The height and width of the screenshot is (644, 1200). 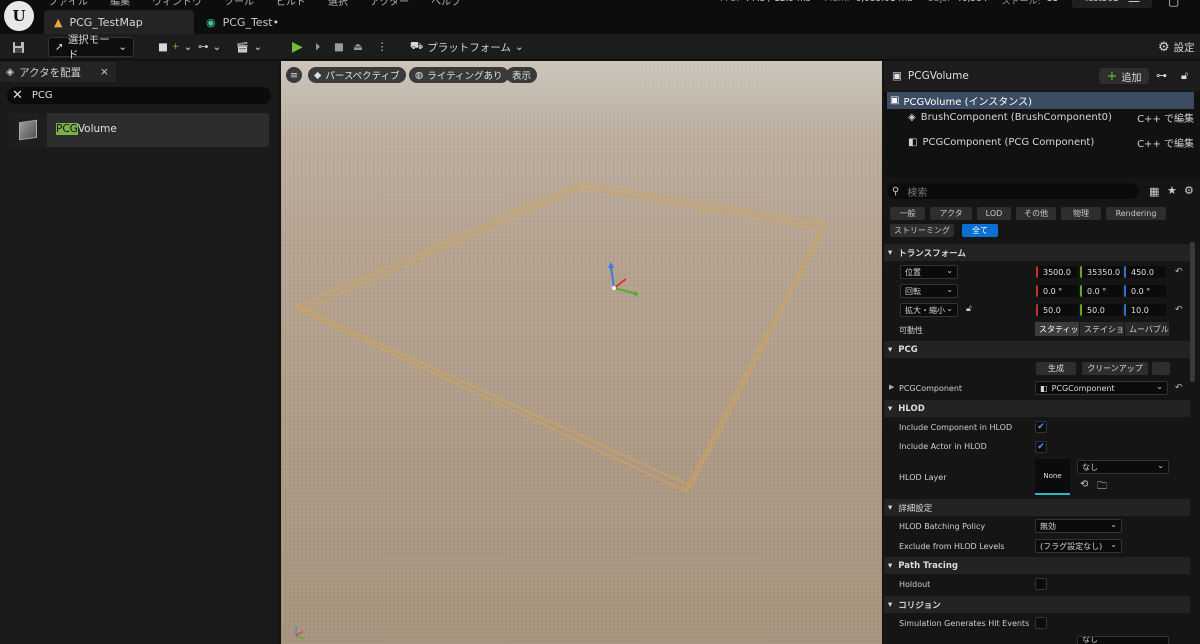 I want to click on holdout-checkbox, so click(x=1041, y=584).